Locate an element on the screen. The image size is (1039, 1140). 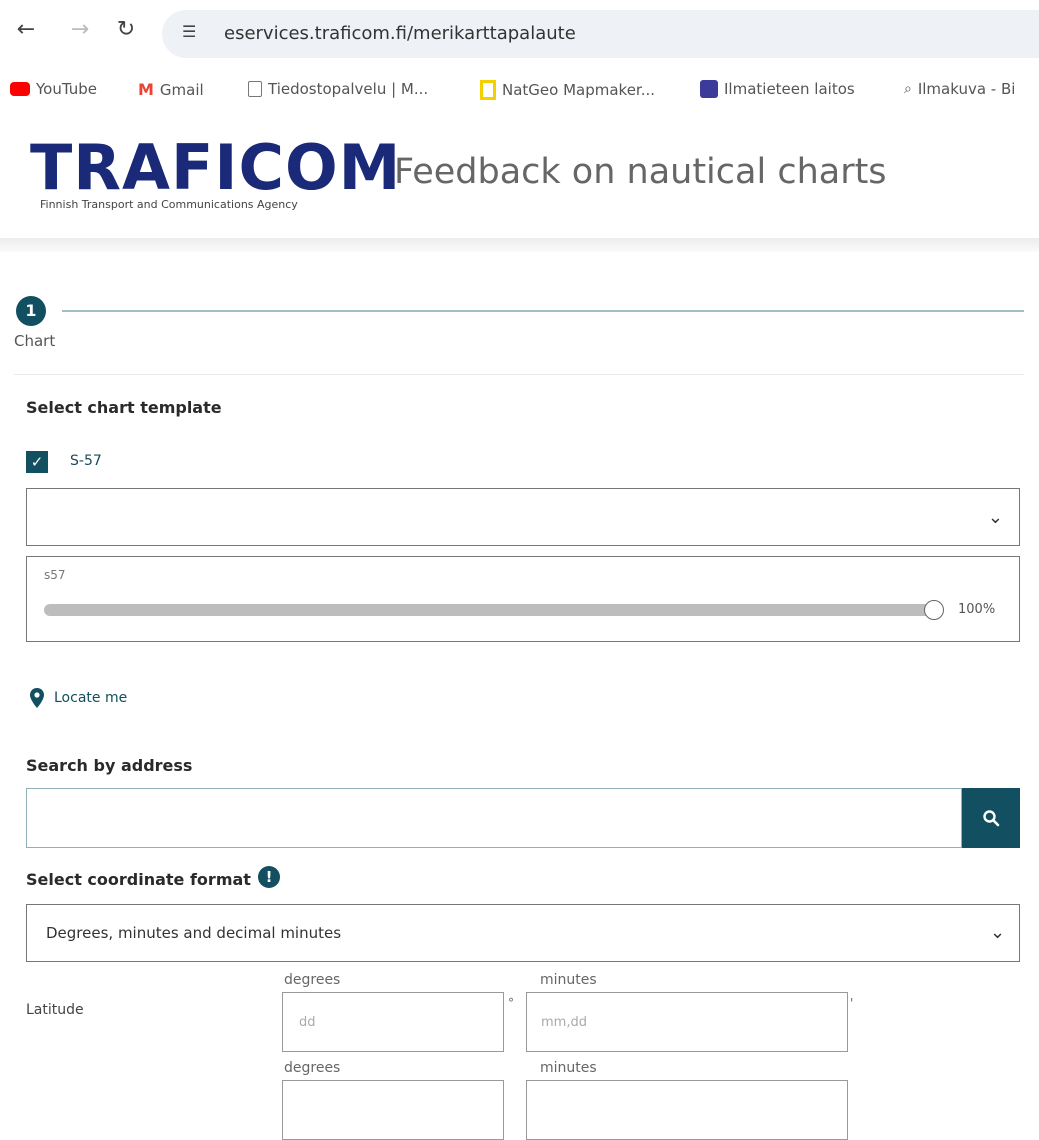
longitude-minutes-input is located at coordinates (687, 1110).